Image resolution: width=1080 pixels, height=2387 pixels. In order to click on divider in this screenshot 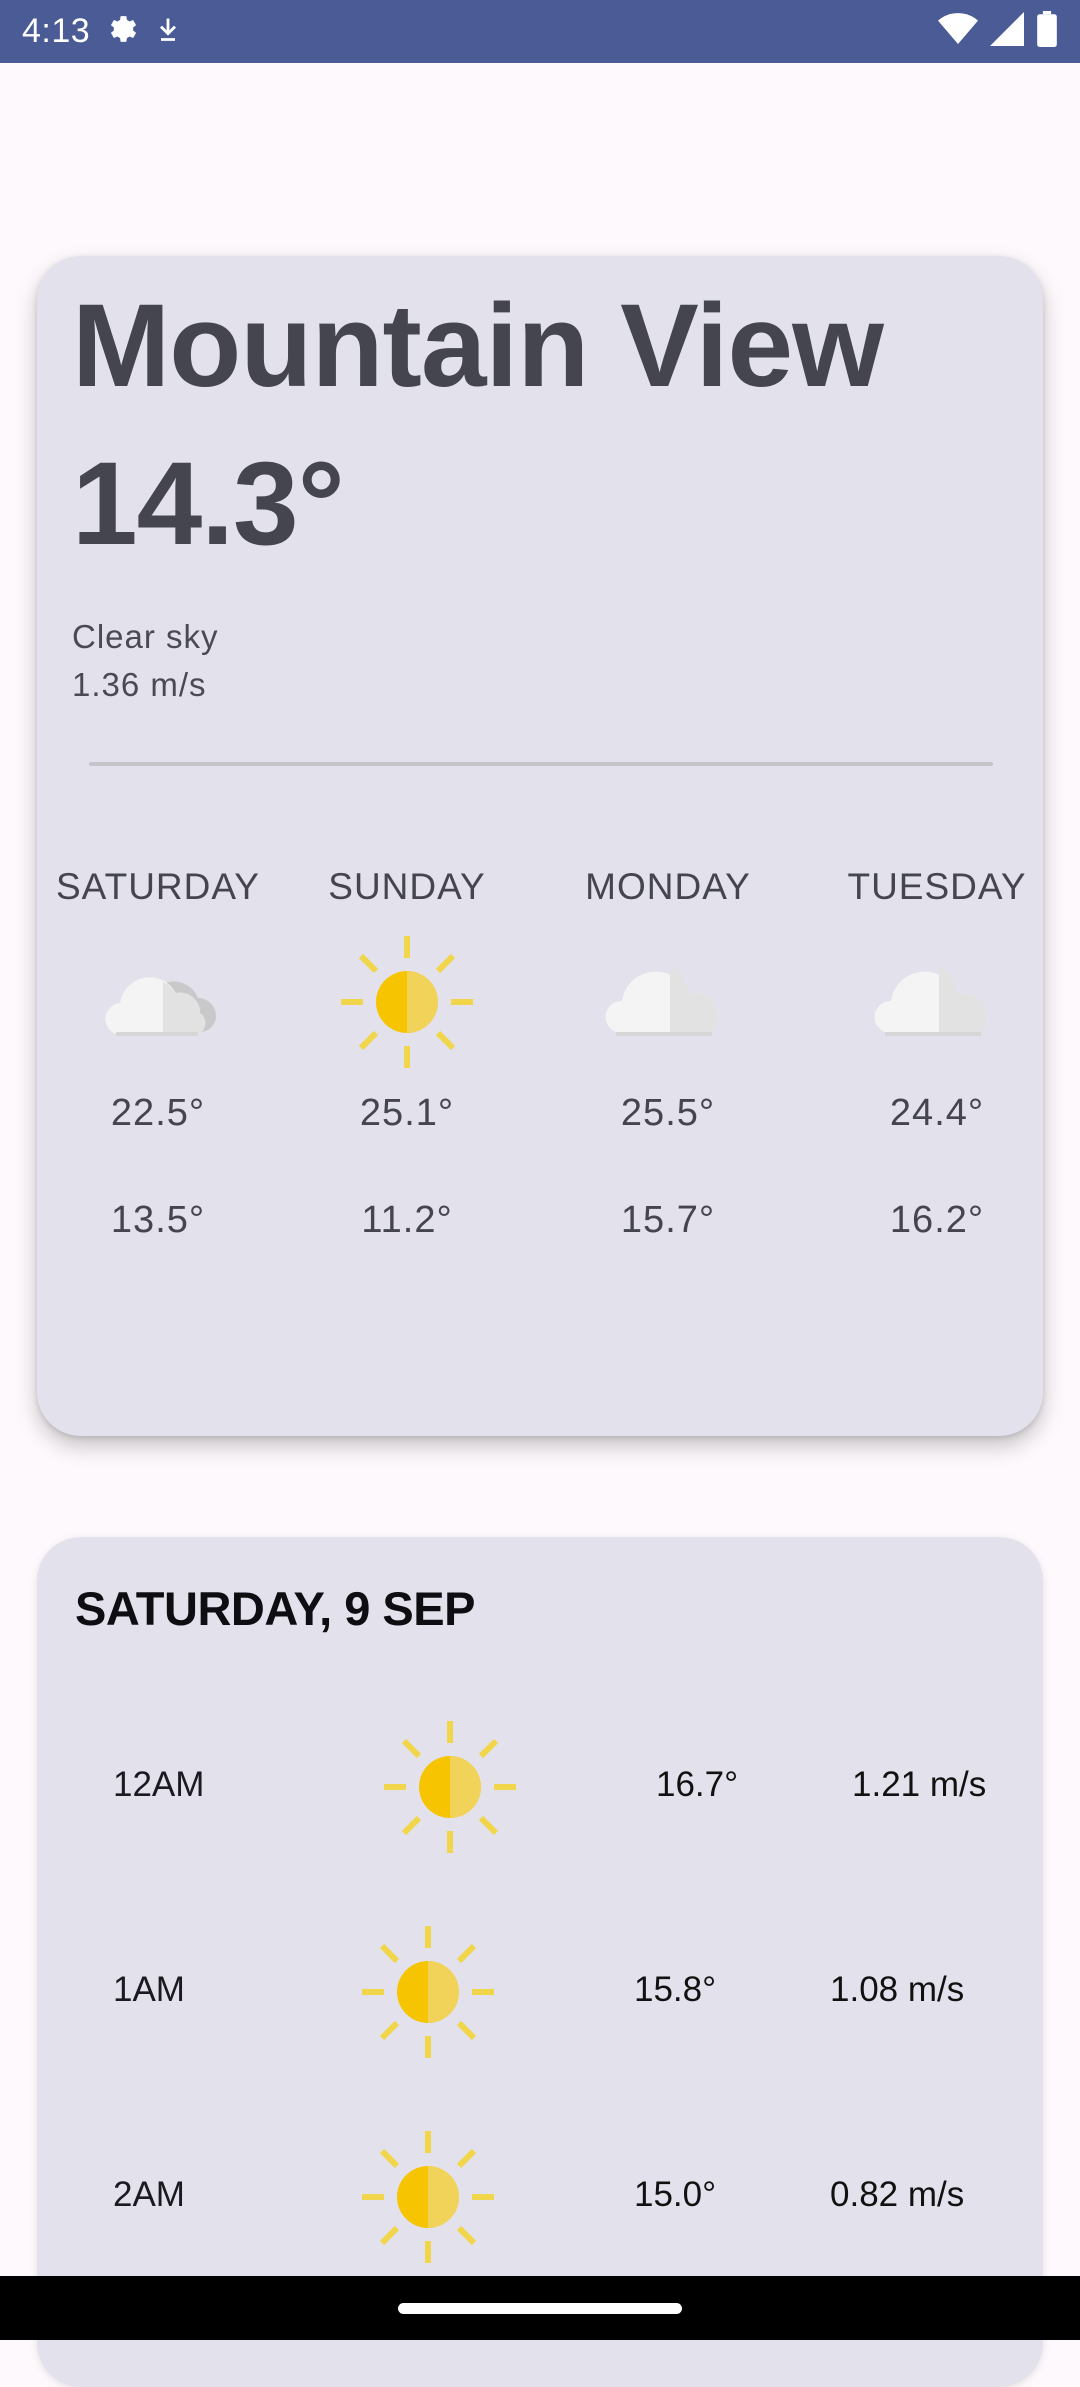, I will do `click(541, 764)`.